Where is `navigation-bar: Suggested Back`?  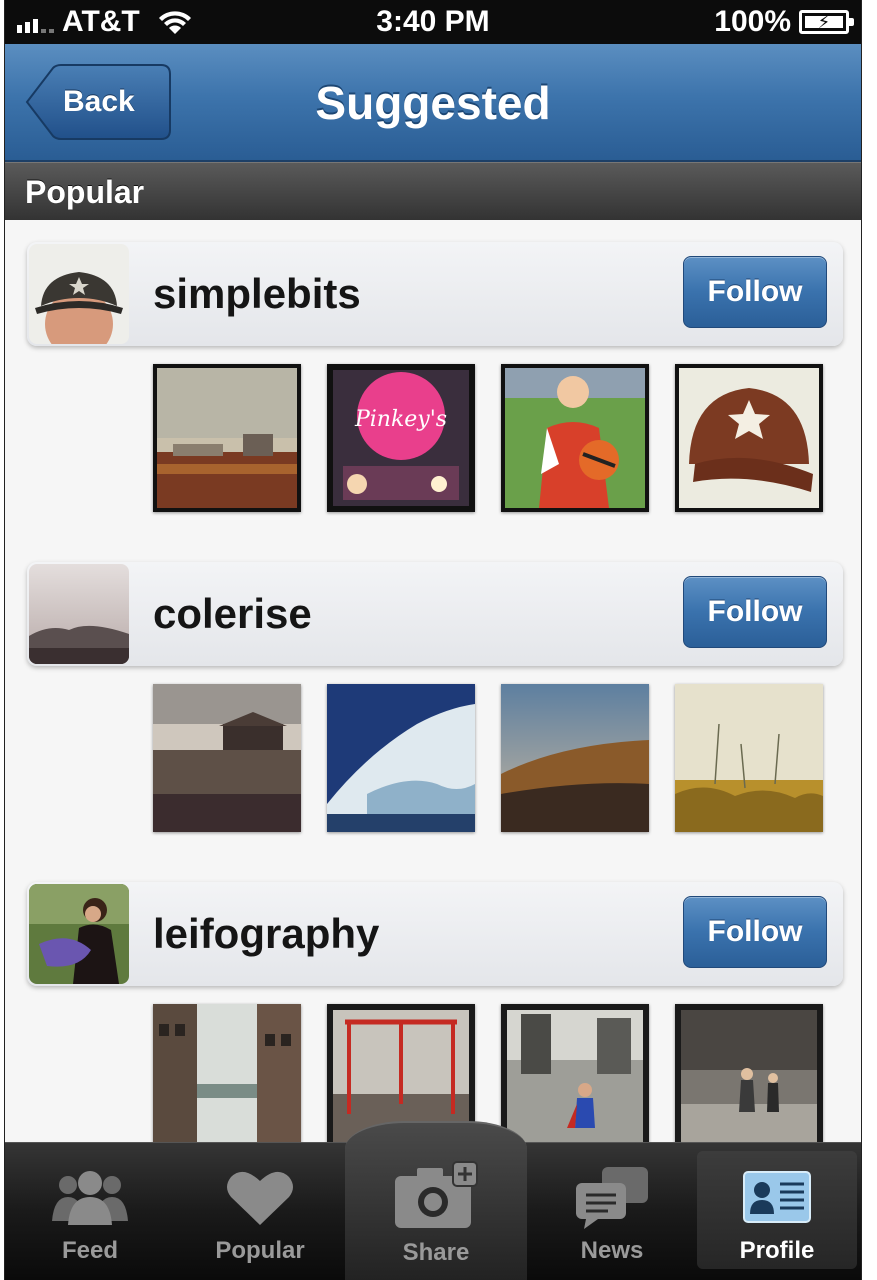 navigation-bar: Suggested Back is located at coordinates (433, 103).